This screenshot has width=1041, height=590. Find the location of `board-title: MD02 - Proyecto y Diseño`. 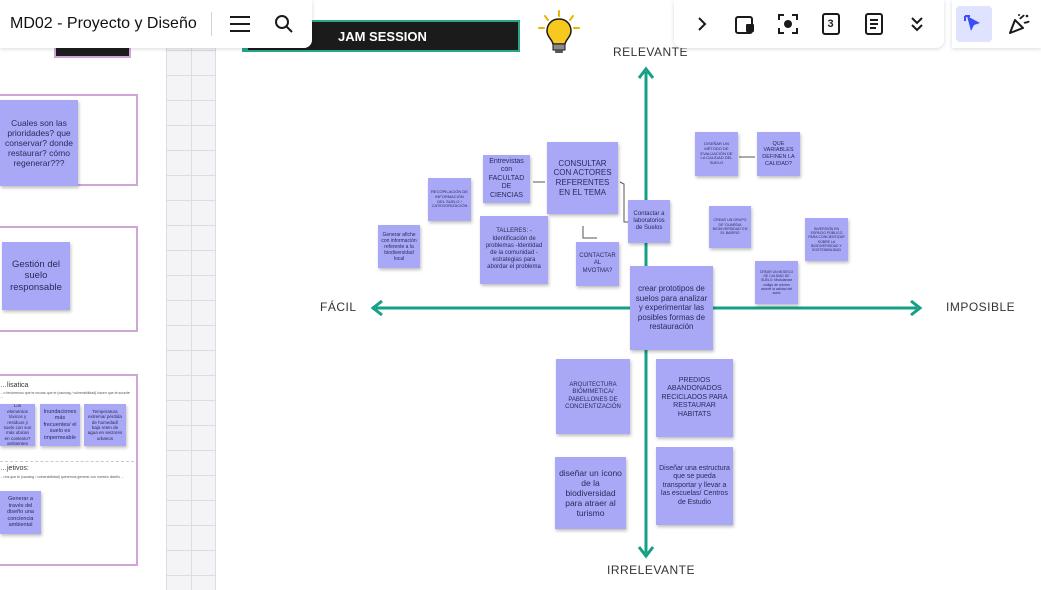

board-title: MD02 - Proyecto y Diseño is located at coordinates (98, 24).